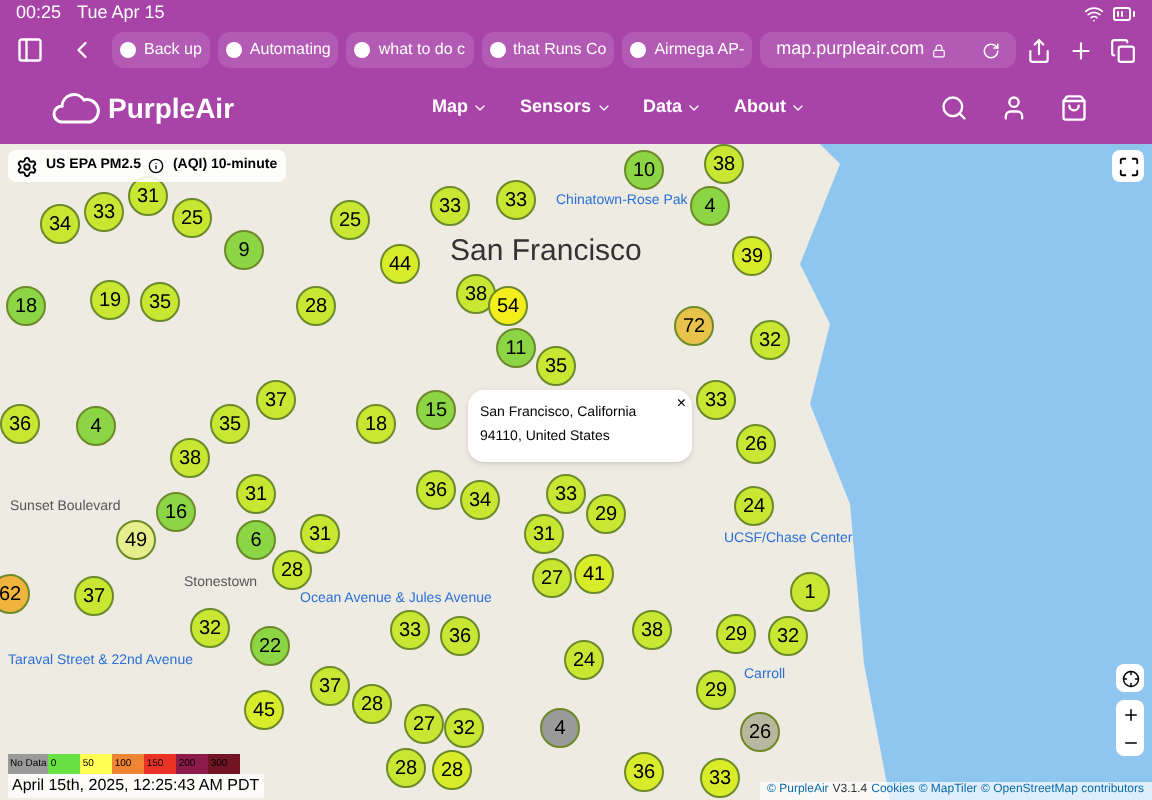 Image resolution: width=1152 pixels, height=800 pixels. Describe the element at coordinates (264, 710) in the screenshot. I see `sensor-marker: 45` at that location.